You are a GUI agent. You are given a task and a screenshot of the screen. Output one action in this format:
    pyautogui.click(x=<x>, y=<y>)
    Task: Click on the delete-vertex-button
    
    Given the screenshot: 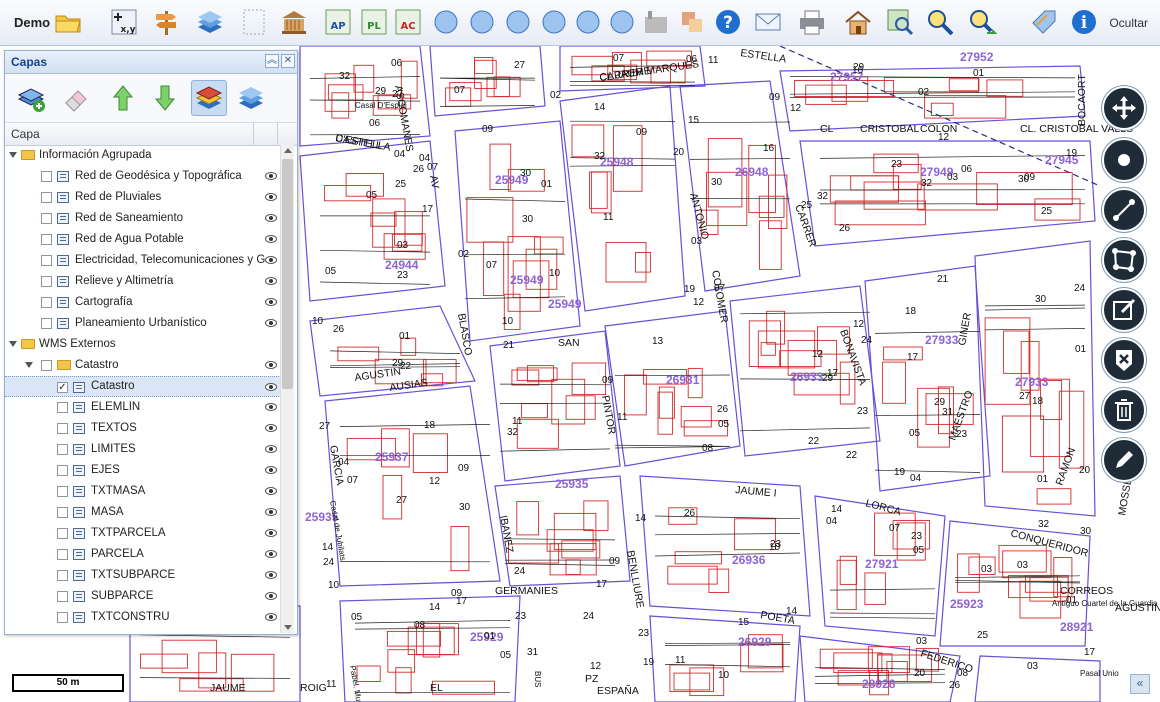 What is the action you would take?
    pyautogui.click(x=1124, y=360)
    